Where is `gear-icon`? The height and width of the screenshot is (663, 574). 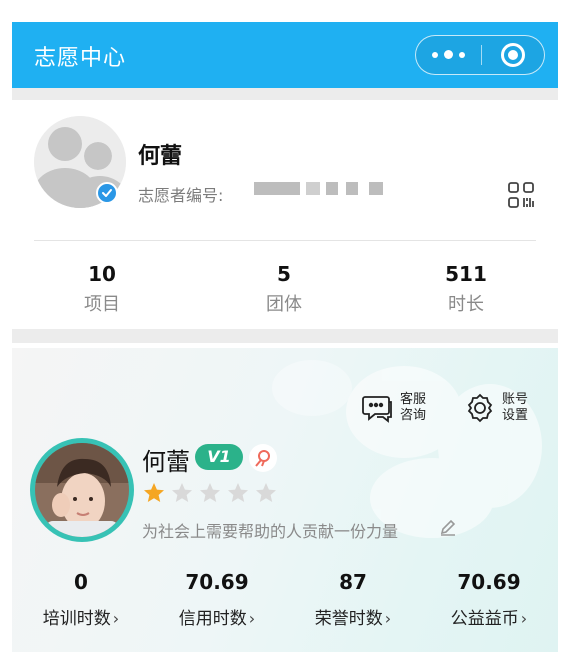
gear-icon is located at coordinates (480, 408).